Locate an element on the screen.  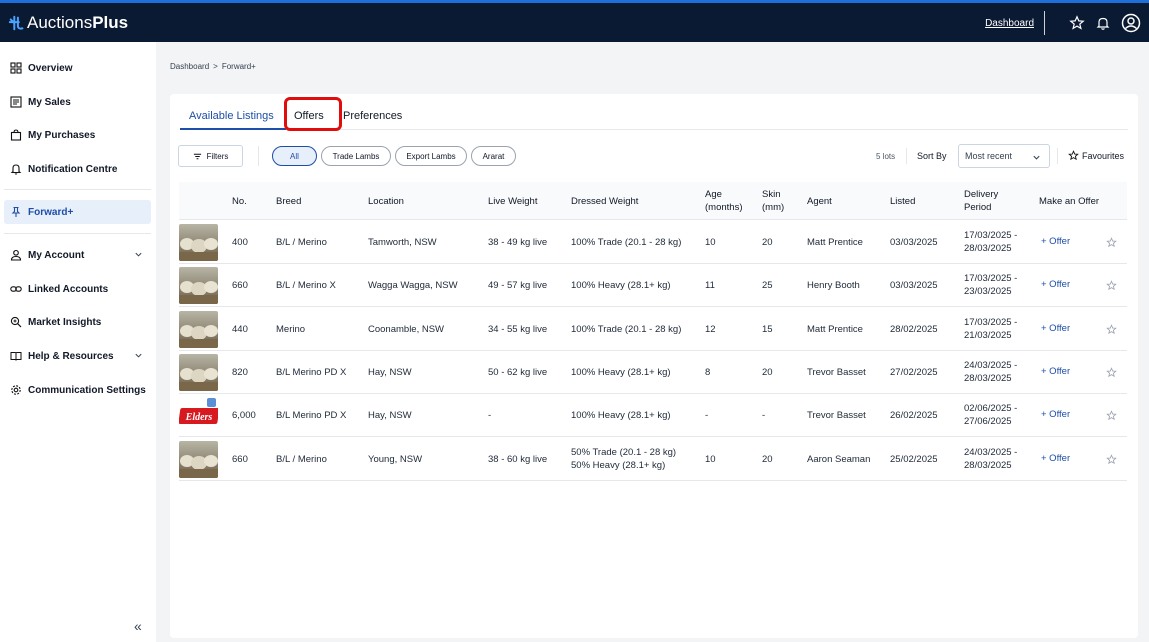
logo-text-plus: Plus is located at coordinates (110, 22).